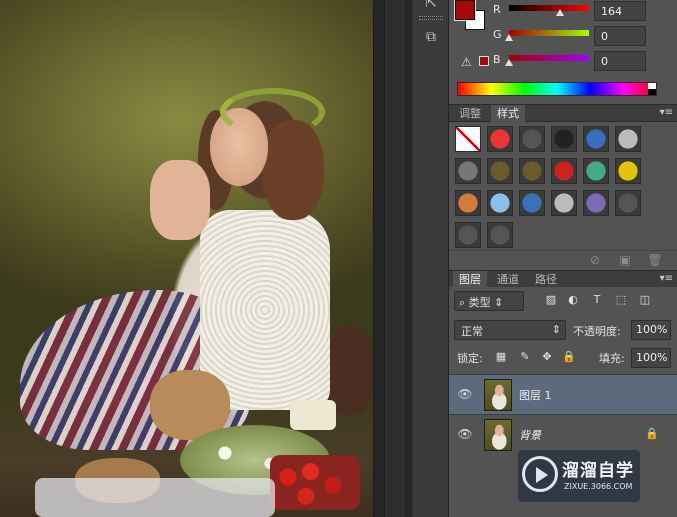 Image resolution: width=677 pixels, height=517 pixels. Describe the element at coordinates (155, 497) in the screenshot. I see `photo-cloth` at that location.